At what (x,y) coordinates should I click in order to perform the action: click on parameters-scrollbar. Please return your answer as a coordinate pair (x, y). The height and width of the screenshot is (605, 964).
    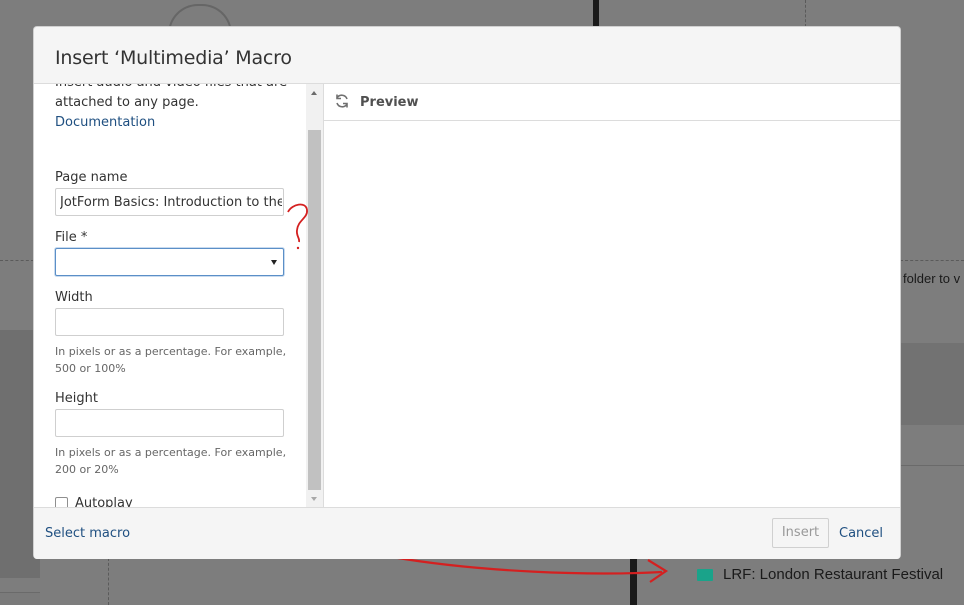
    Looking at the image, I should click on (314, 295).